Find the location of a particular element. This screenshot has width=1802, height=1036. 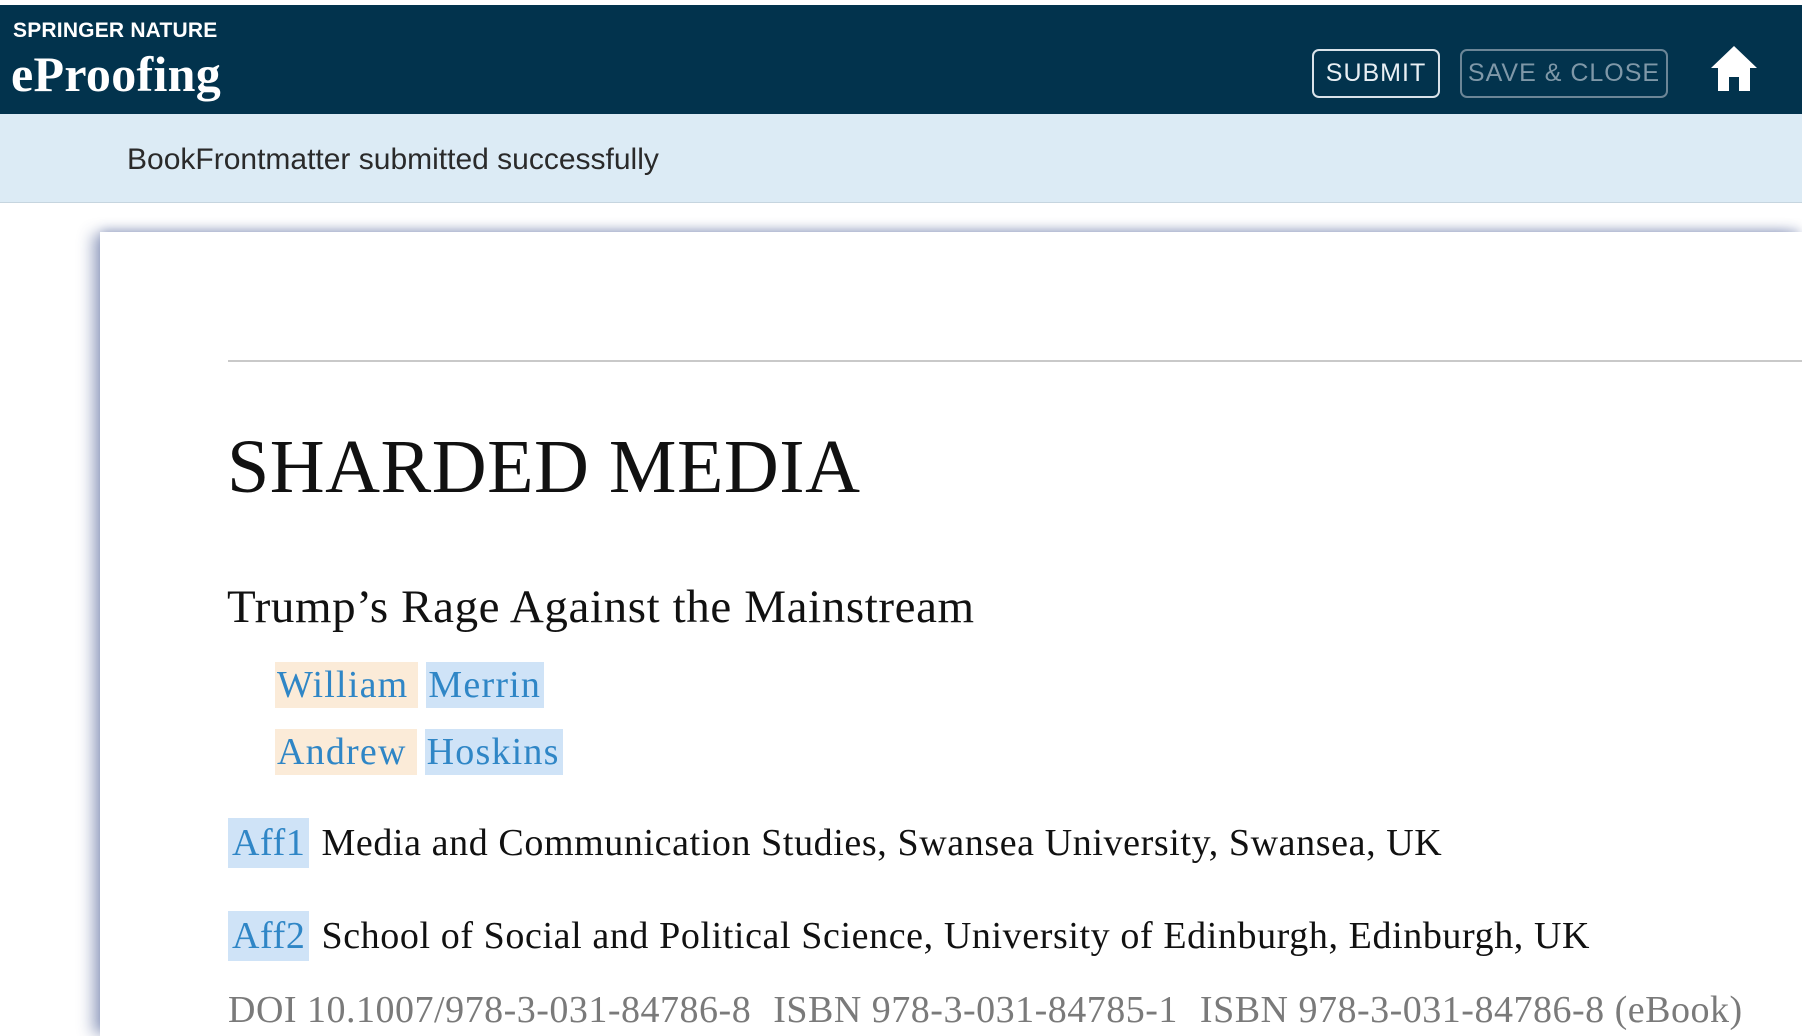

isbn-ebook-text: ISBN 978-3-031-84786-8 (eBook) is located at coordinates (1471, 1010).